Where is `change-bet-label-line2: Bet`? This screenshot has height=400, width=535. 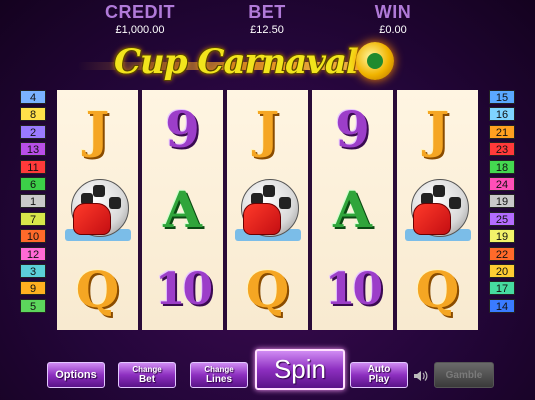
change-bet-label-line2: Bet is located at coordinates (147, 379).